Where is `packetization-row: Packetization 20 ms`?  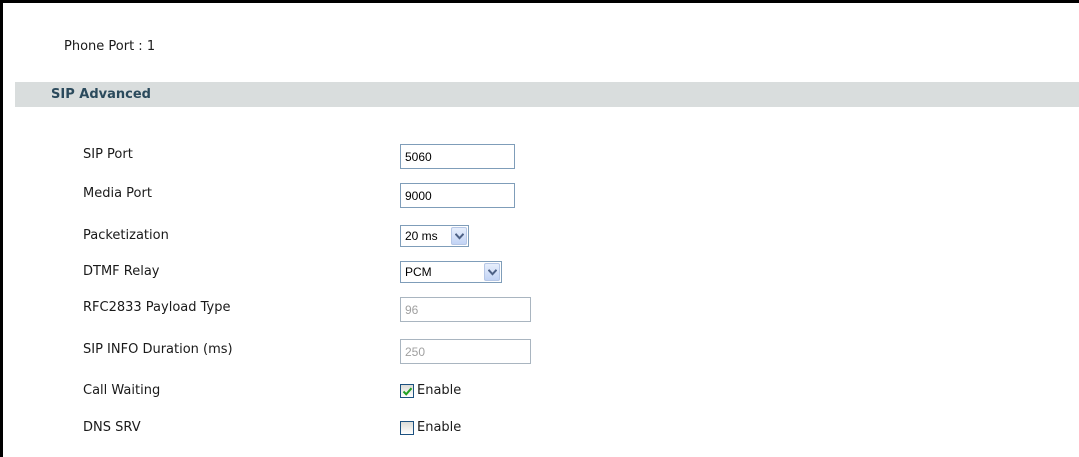
packetization-row: Packetization 20 ms is located at coordinates (533, 237).